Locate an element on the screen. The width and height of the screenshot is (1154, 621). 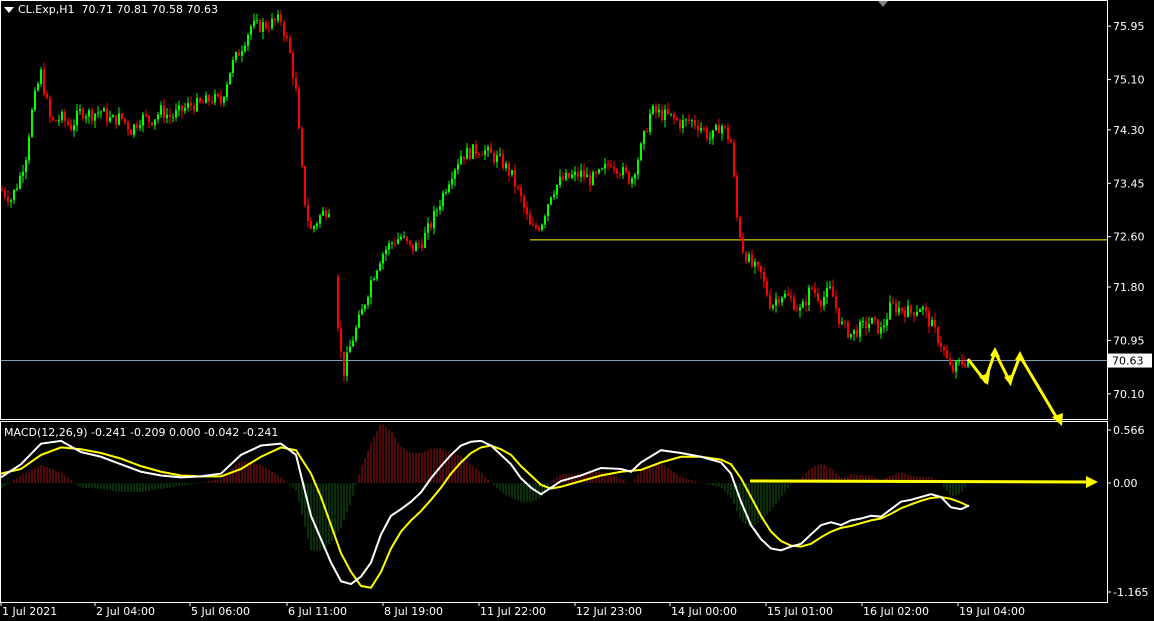
current-price-label: 70.63 is located at coordinates (1128, 361).